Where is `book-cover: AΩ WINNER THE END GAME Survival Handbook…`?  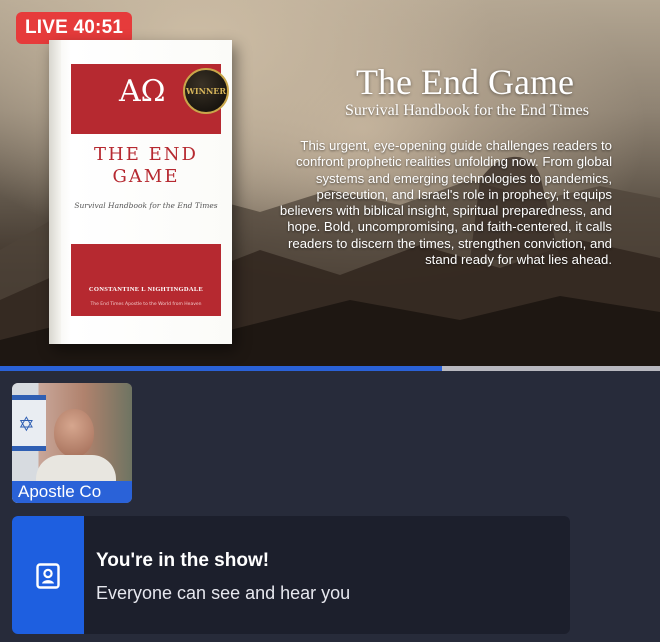 book-cover: AΩ WINNER THE END GAME Survival Handbook… is located at coordinates (140, 192).